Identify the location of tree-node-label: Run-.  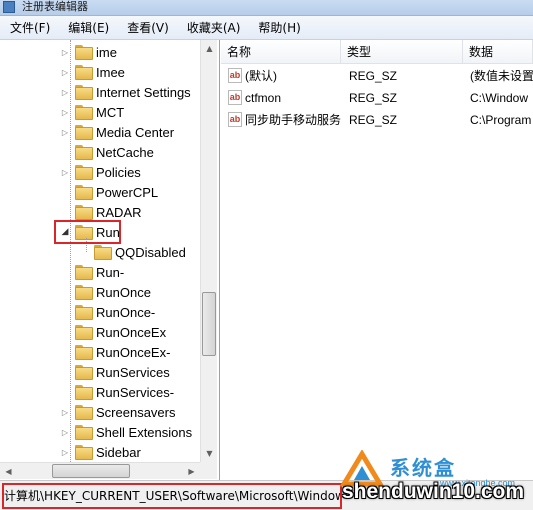
(110, 272).